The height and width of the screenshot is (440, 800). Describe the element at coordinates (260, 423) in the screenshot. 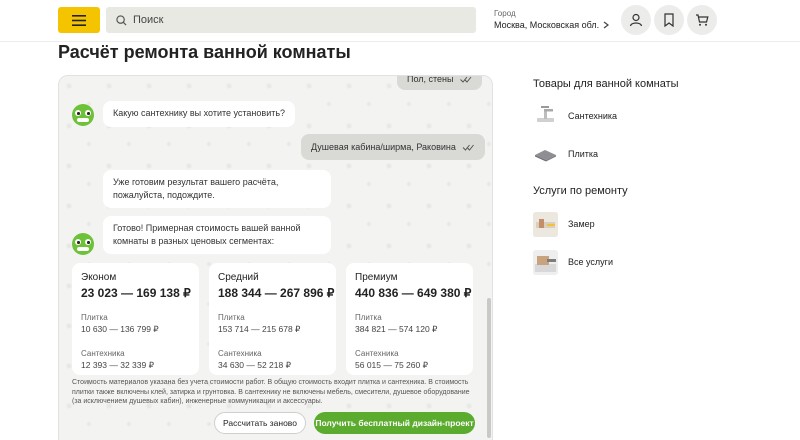

I see `recalculate-button: Рассчитать заново` at that location.